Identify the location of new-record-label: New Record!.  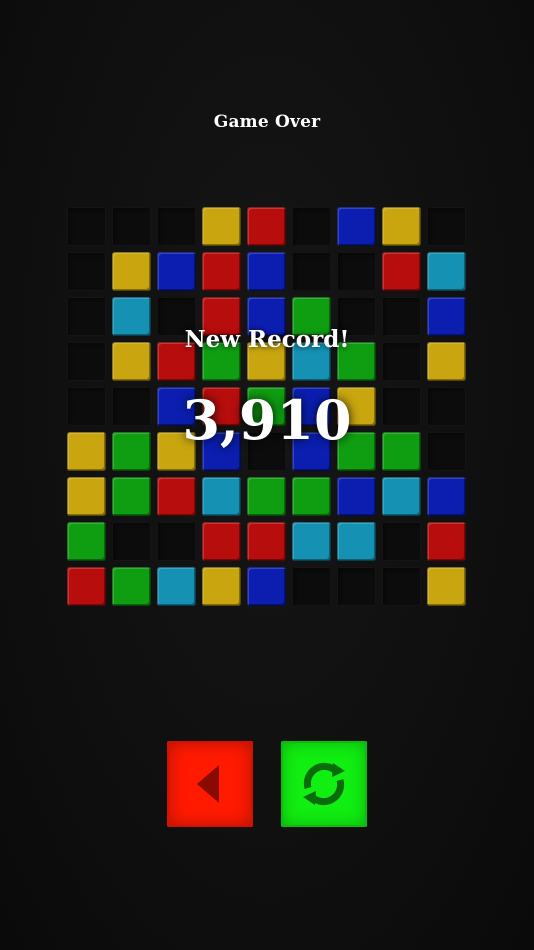
(267, 339).